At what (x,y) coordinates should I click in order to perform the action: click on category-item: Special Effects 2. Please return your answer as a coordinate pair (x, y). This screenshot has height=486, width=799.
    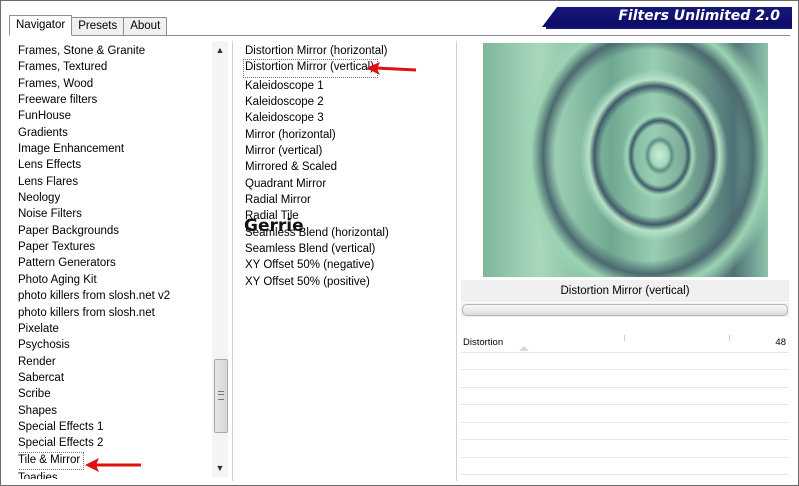
    Looking at the image, I should click on (114, 443).